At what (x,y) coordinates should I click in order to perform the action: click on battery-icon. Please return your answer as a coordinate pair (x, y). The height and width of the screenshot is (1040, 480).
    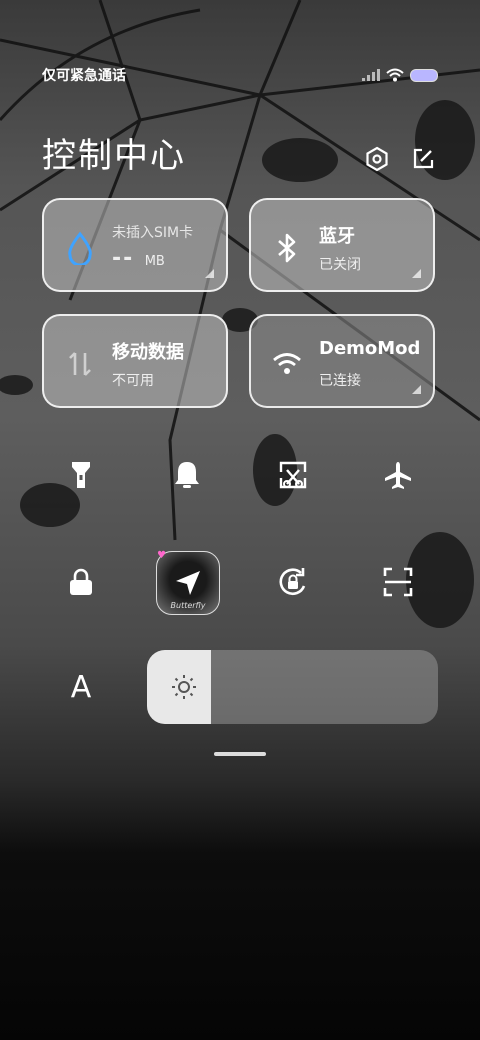
    Looking at the image, I should click on (424, 75).